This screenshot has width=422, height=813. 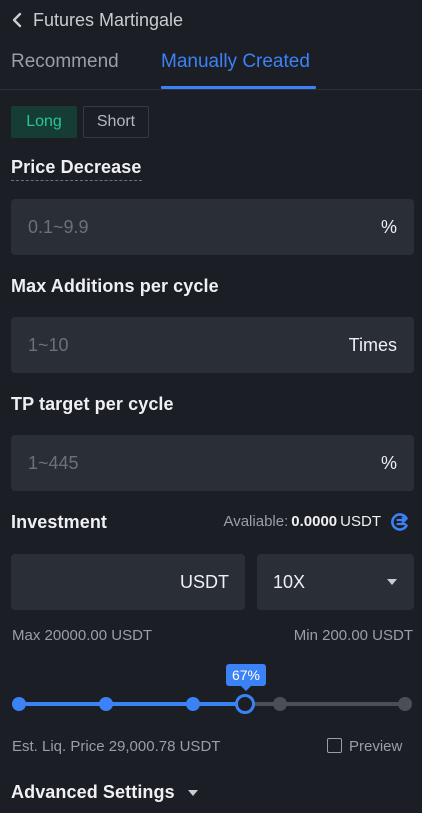 What do you see at coordinates (212, 227) in the screenshot?
I see `price-decrease-input: 0.1~9.9 %` at bounding box center [212, 227].